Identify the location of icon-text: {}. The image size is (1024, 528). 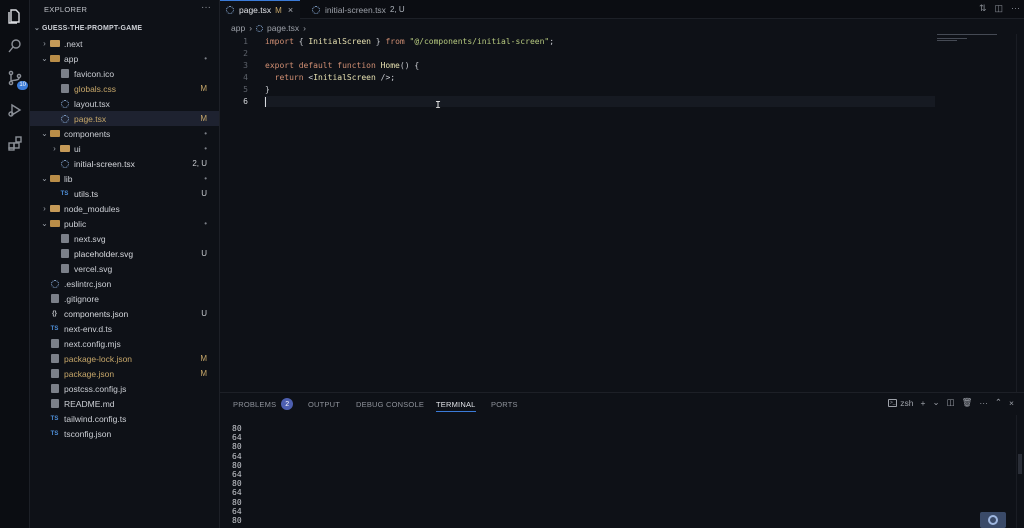
(54, 313).